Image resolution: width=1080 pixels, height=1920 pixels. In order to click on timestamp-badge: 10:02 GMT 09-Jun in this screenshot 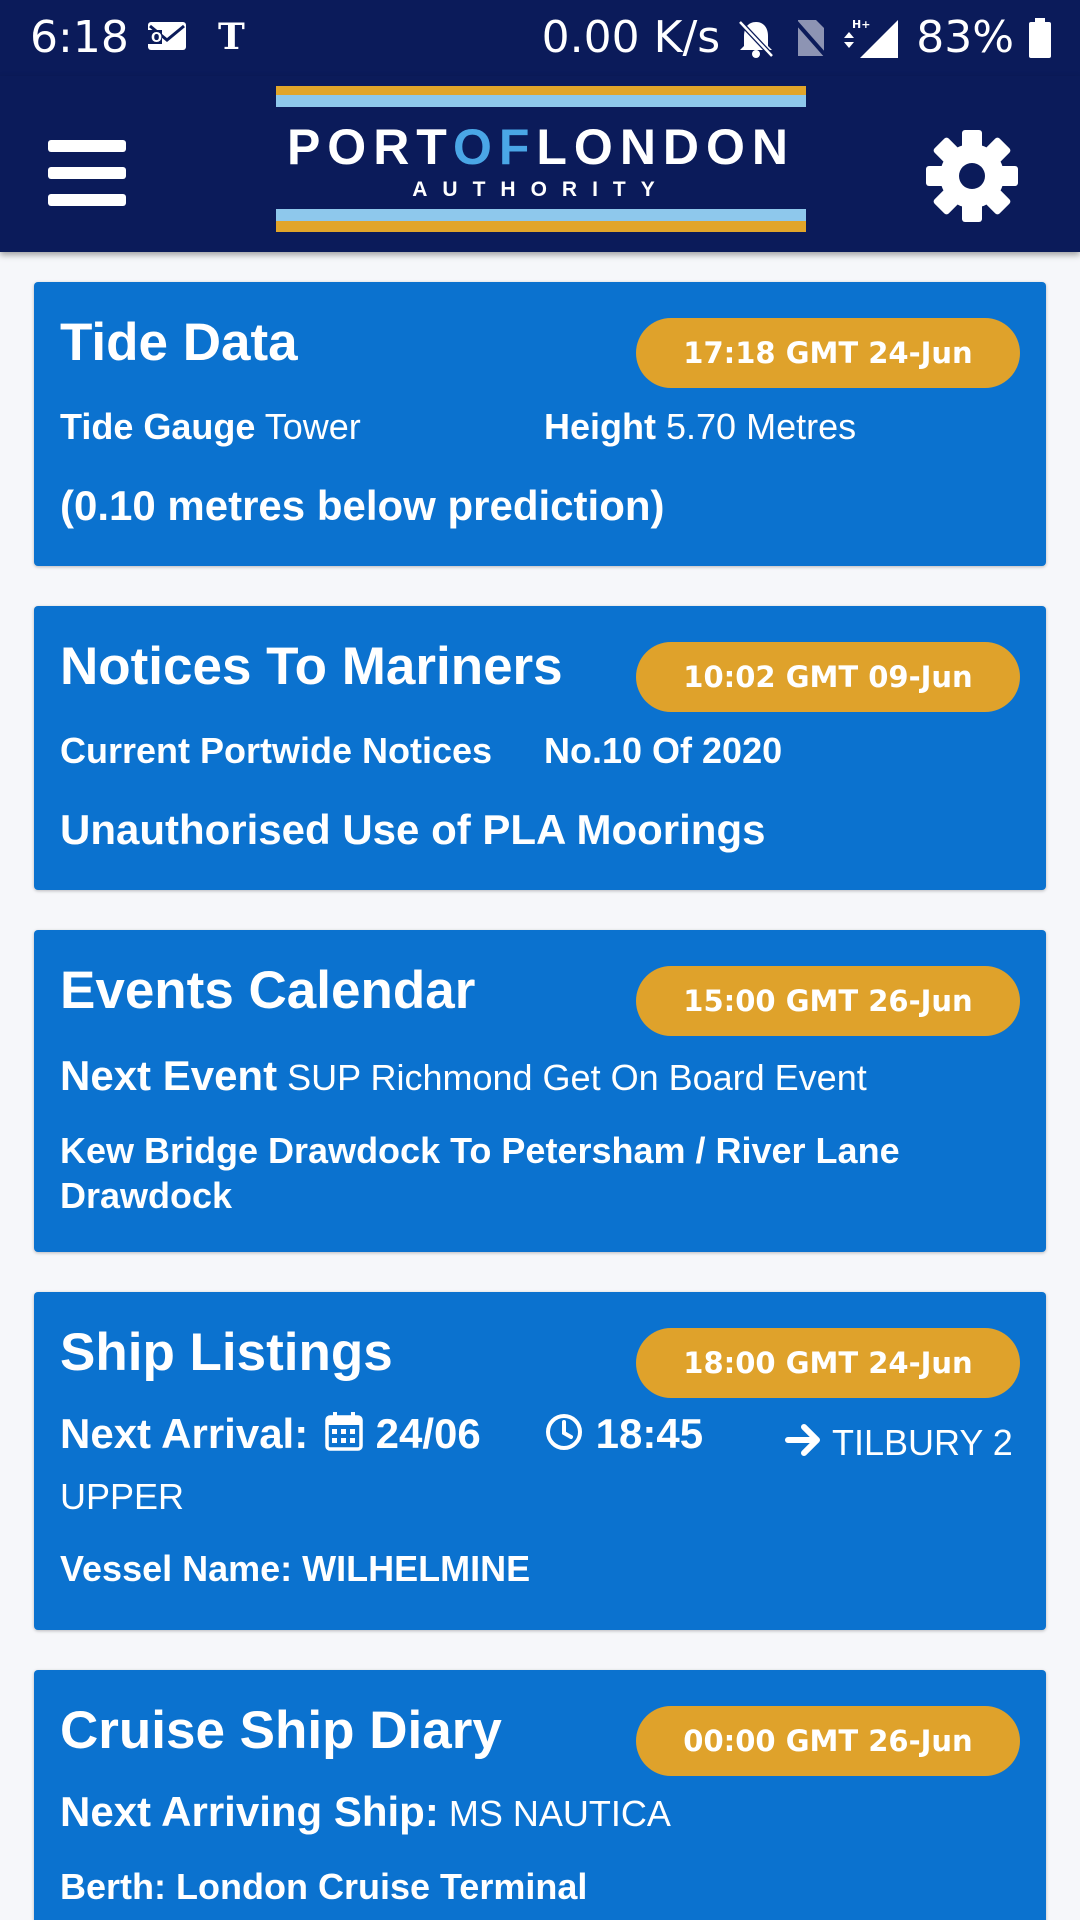, I will do `click(828, 677)`.